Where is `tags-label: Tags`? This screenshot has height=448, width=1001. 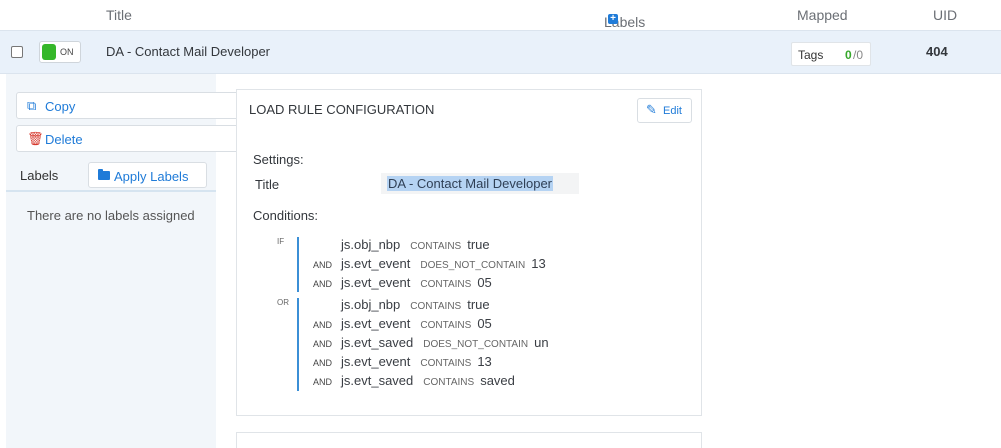 tags-label: Tags is located at coordinates (811, 55).